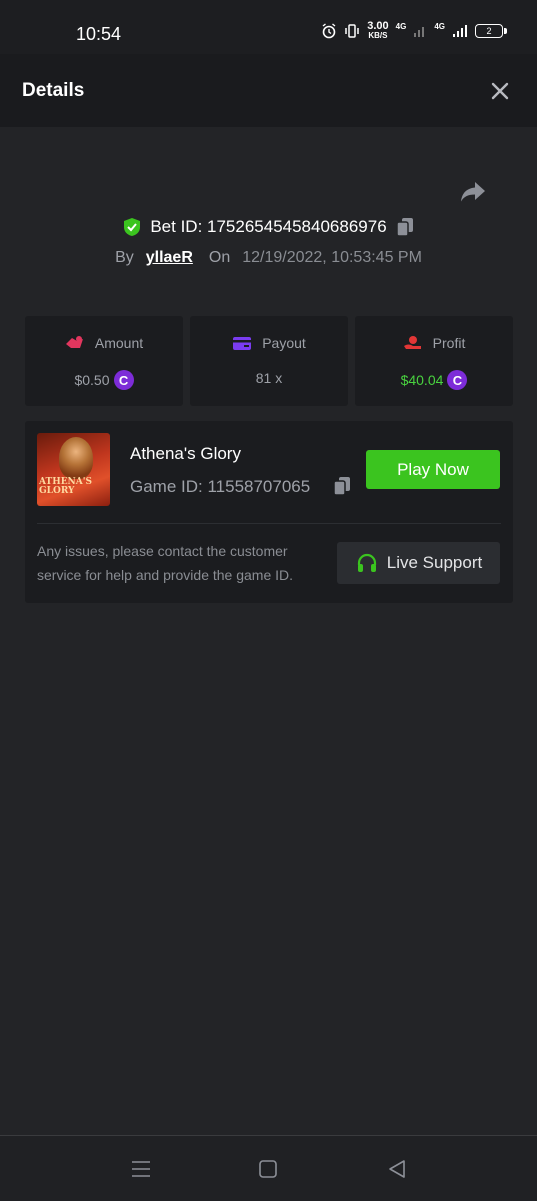 The height and width of the screenshot is (1201, 537). I want to click on headset-icon, so click(366, 562).